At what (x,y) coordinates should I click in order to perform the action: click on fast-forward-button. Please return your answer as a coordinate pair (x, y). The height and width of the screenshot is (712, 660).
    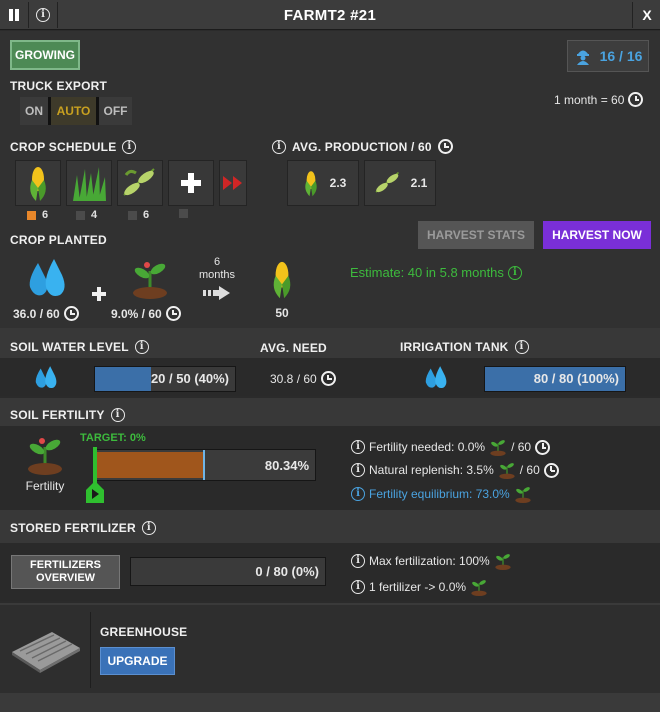
    Looking at the image, I should click on (233, 183).